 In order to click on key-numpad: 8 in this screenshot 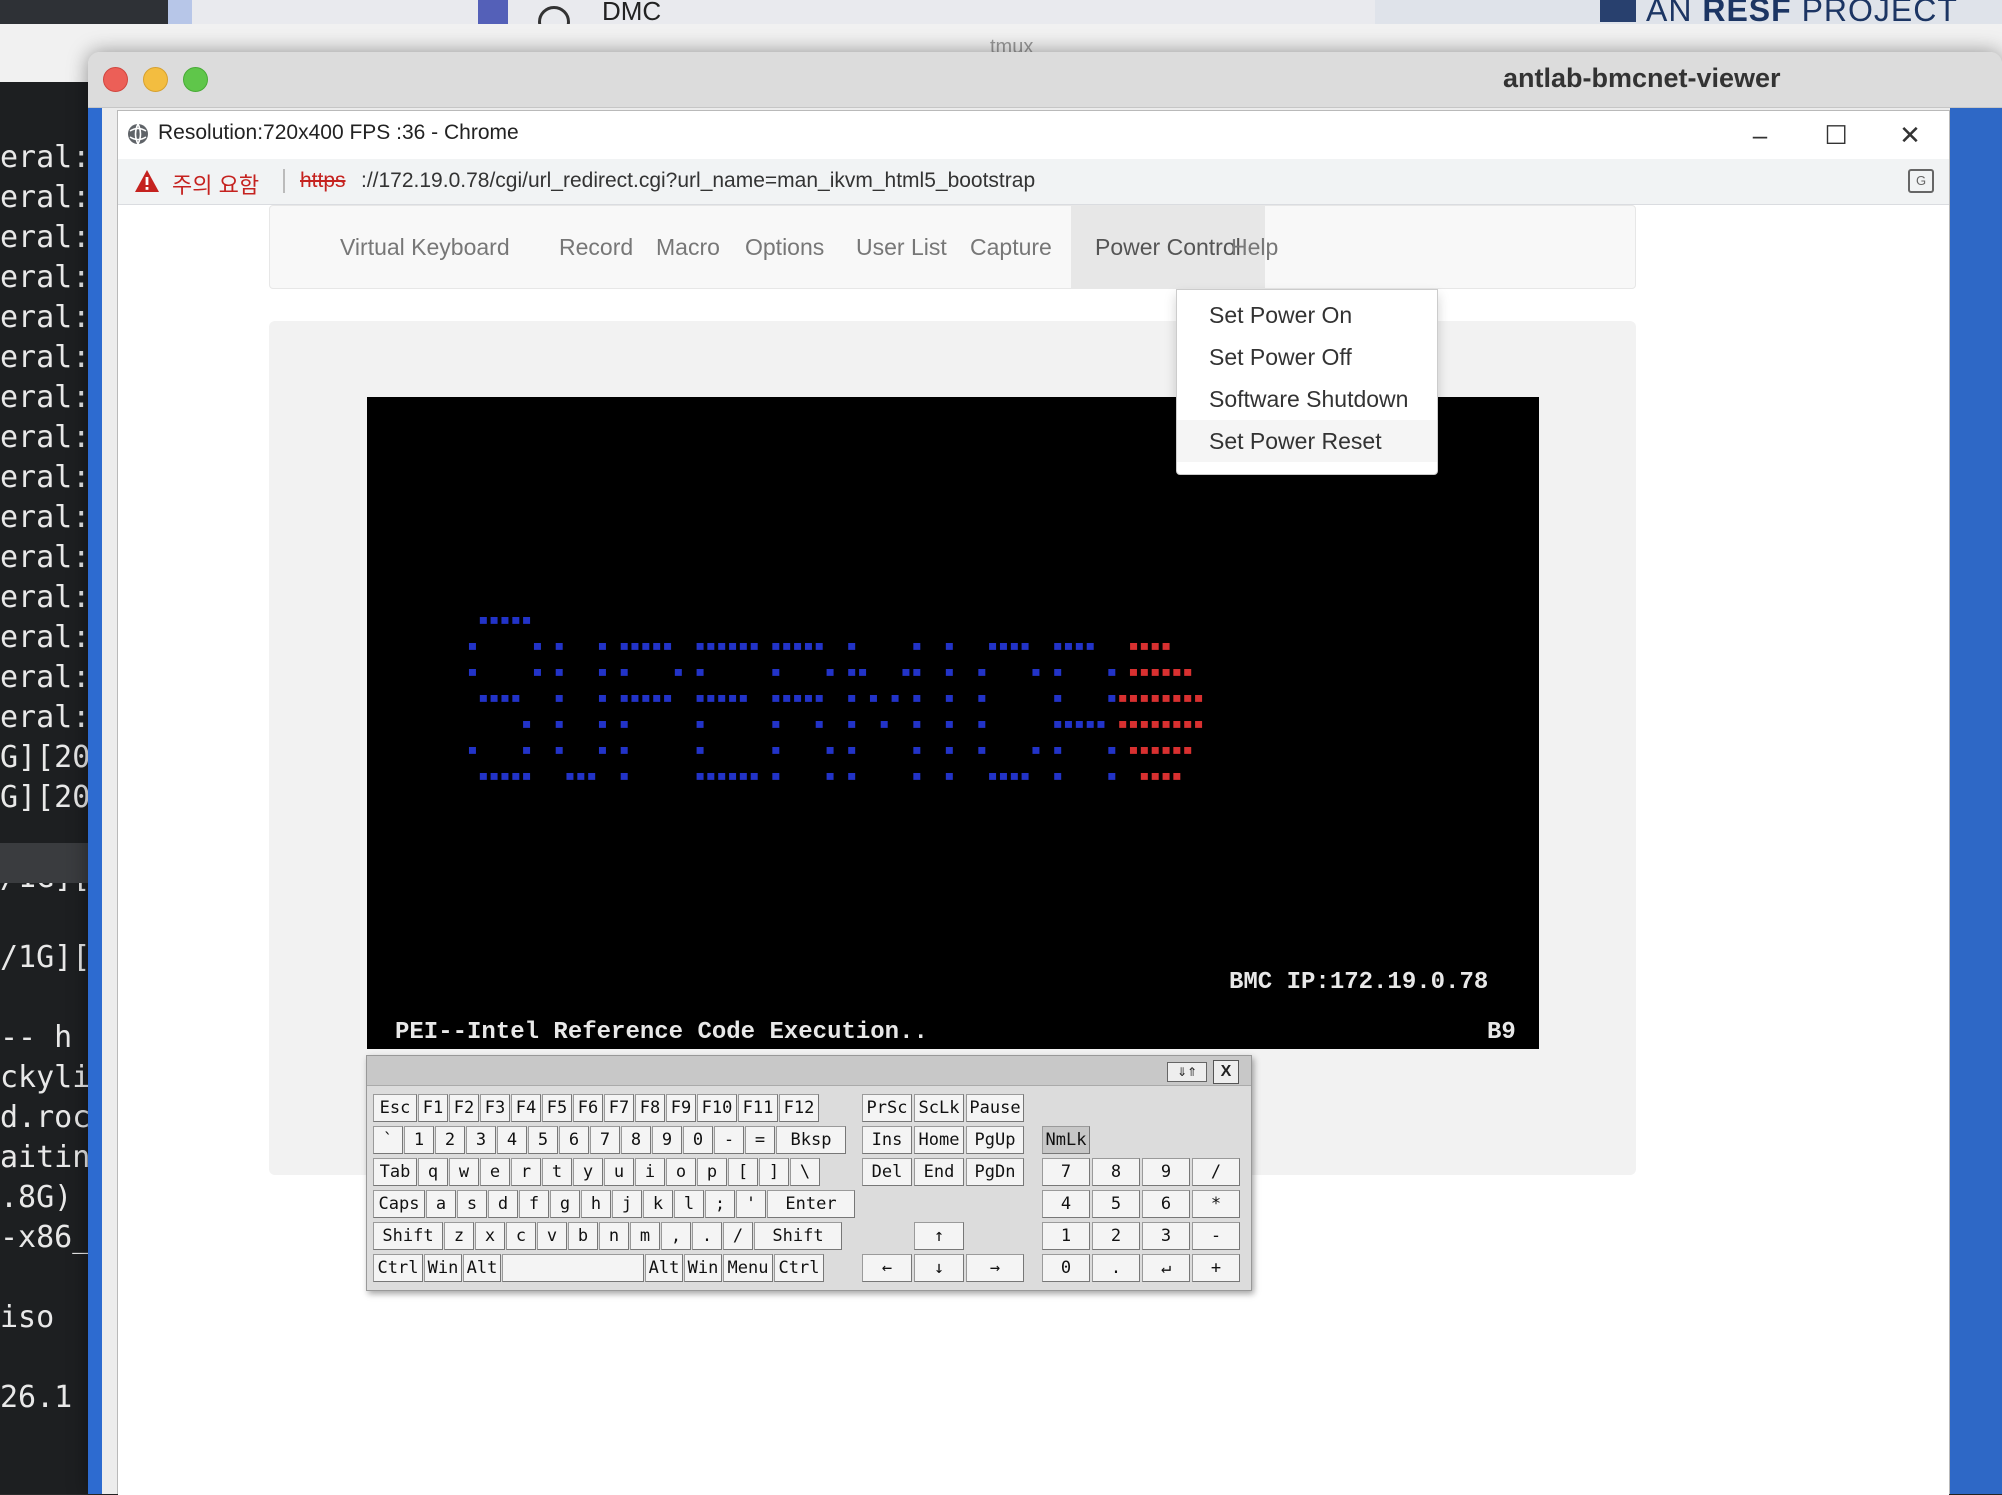, I will do `click(1116, 1172)`.